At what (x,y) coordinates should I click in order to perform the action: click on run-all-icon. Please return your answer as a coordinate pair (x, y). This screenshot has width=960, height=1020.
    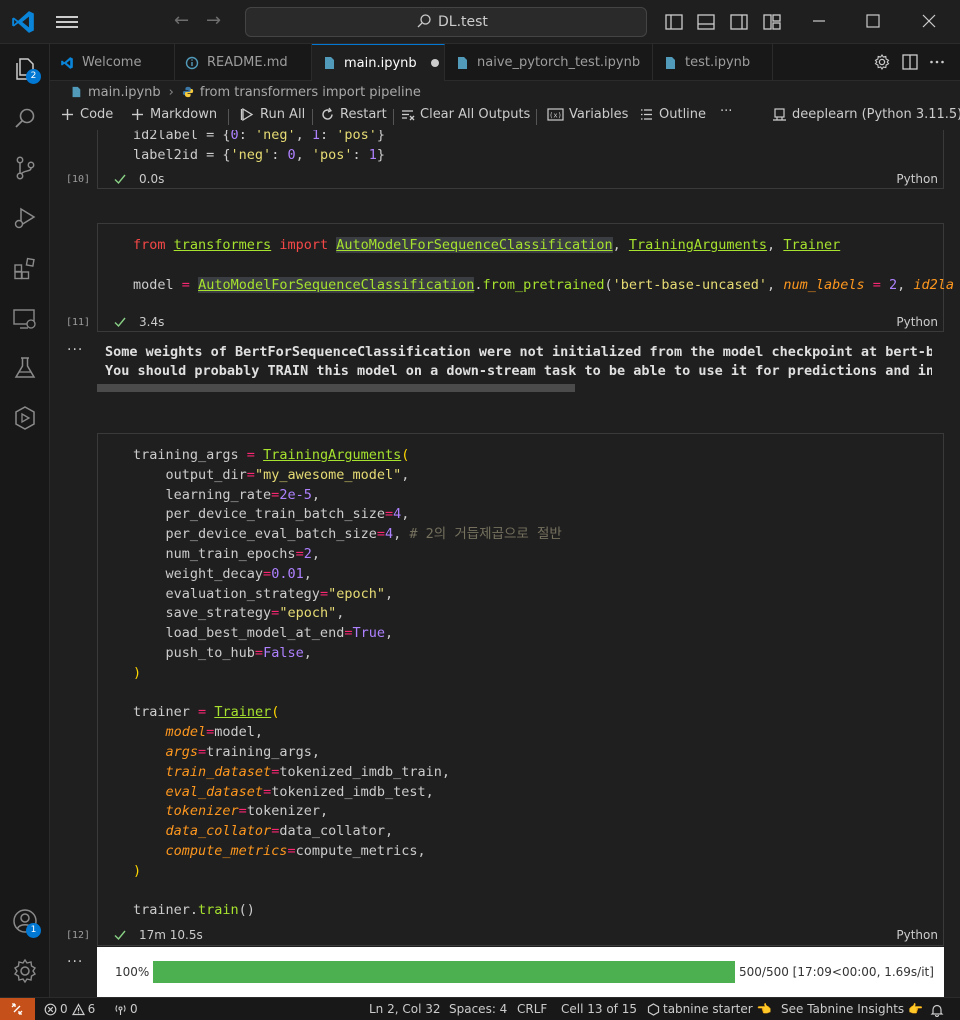
    Looking at the image, I should click on (247, 114).